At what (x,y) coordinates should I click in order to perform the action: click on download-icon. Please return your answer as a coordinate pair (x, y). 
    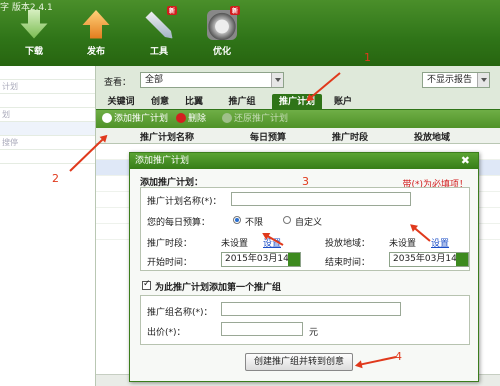
    Looking at the image, I should click on (34, 24).